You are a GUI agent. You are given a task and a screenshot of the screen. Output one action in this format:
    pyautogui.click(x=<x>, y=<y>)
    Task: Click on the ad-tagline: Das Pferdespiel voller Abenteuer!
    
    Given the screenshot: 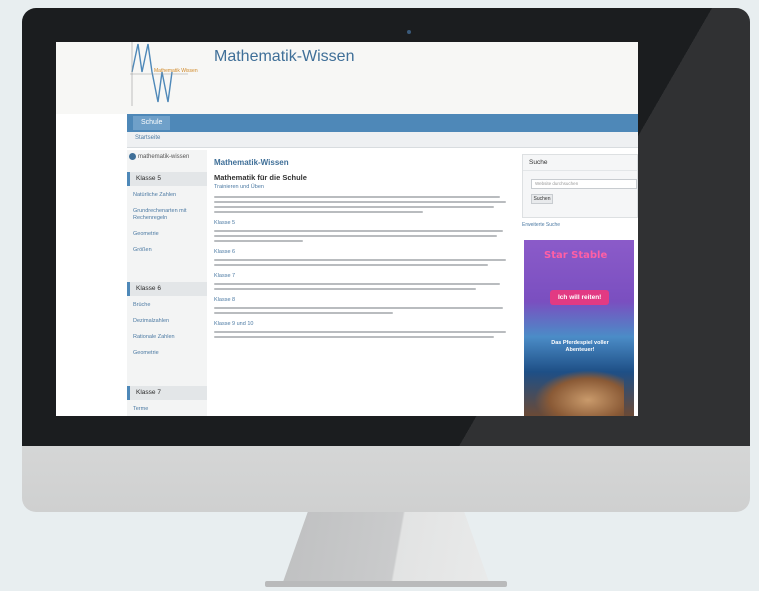 What is the action you would take?
    pyautogui.click(x=580, y=346)
    